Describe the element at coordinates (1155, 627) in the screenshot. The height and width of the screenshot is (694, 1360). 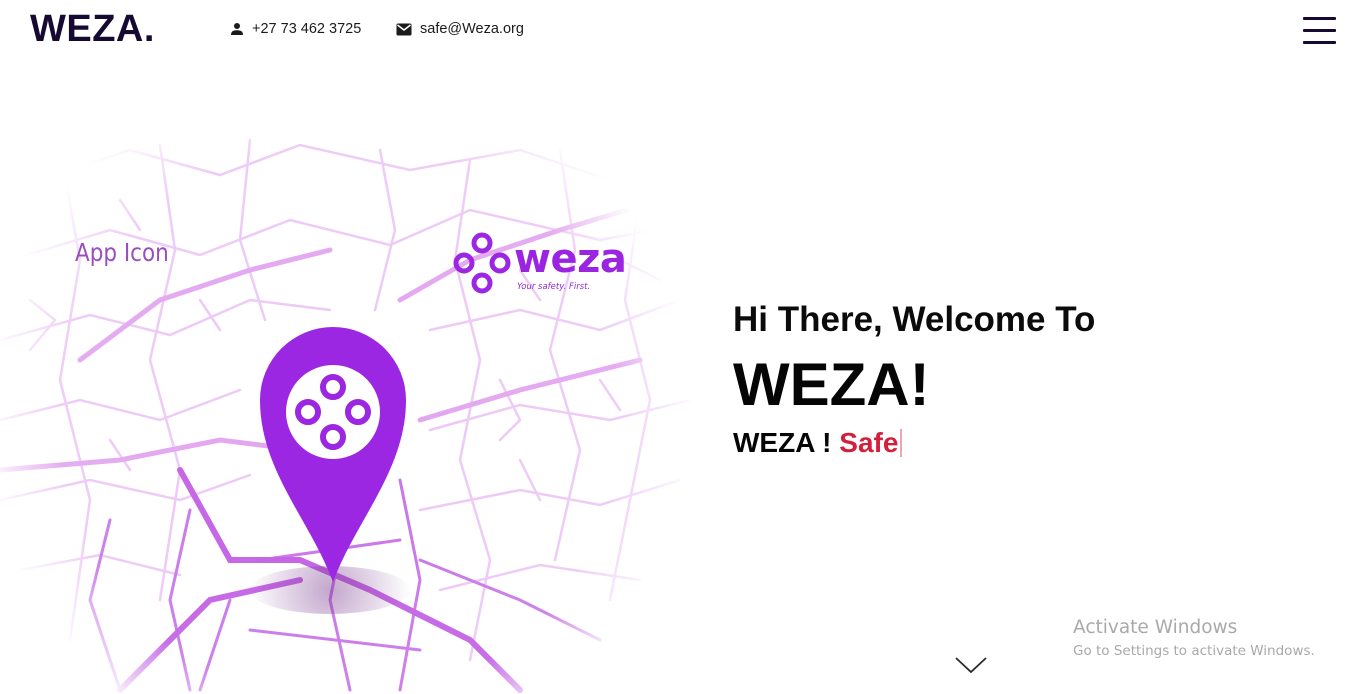
I see `activate-windows-title: Activate Windows` at that location.